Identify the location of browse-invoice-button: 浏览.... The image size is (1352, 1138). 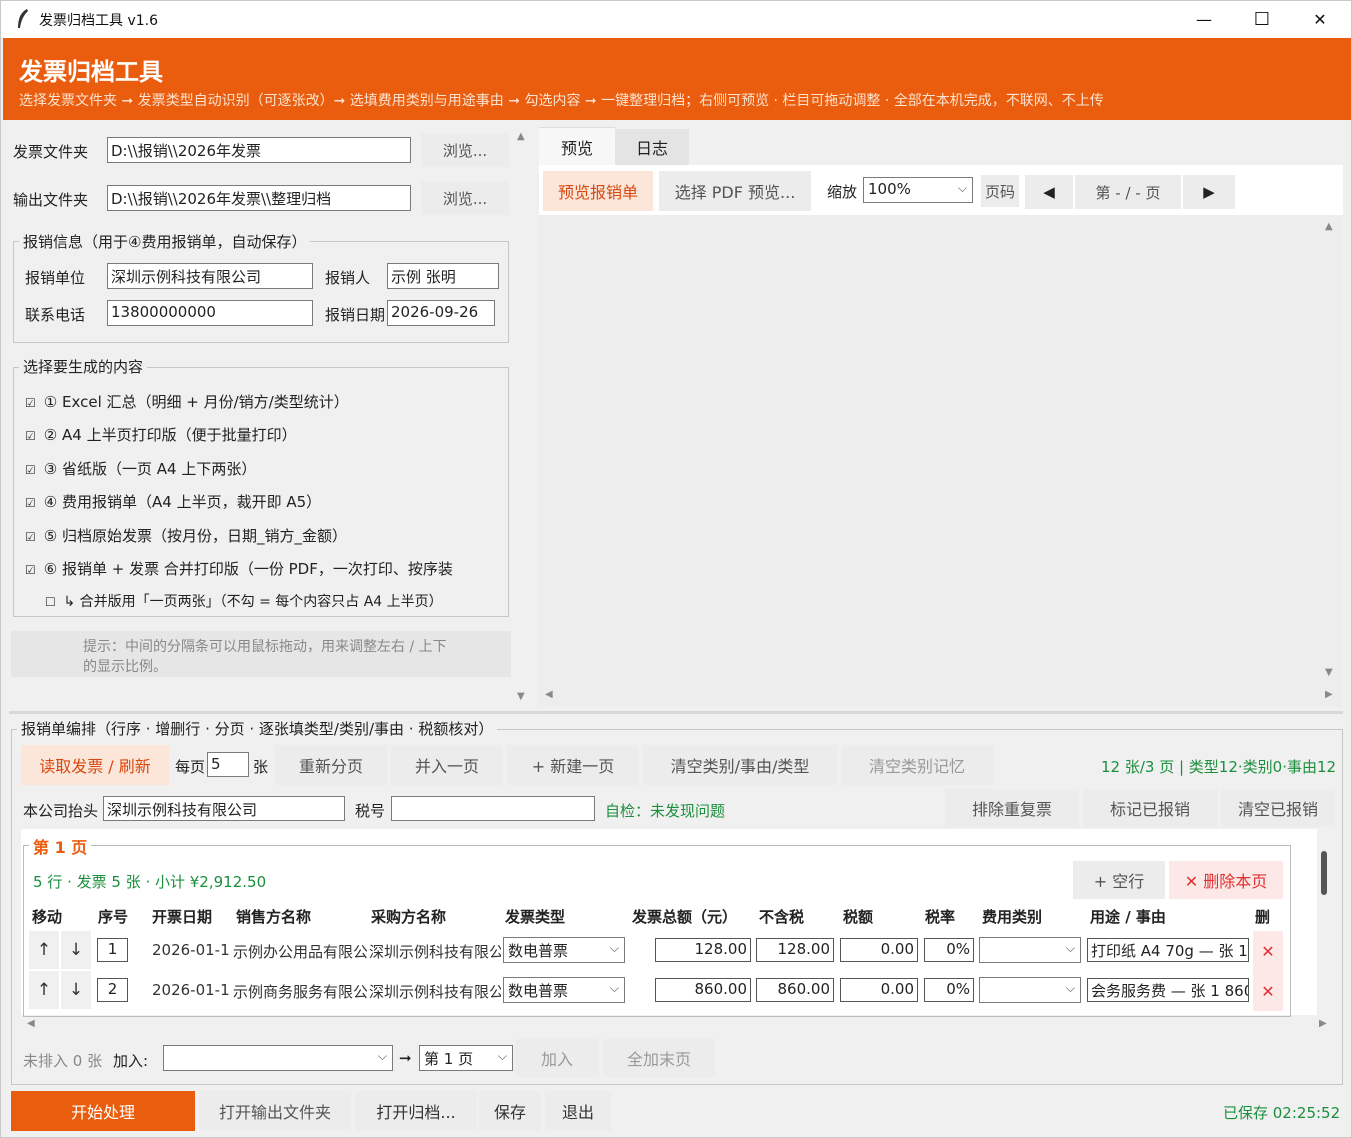
(465, 150).